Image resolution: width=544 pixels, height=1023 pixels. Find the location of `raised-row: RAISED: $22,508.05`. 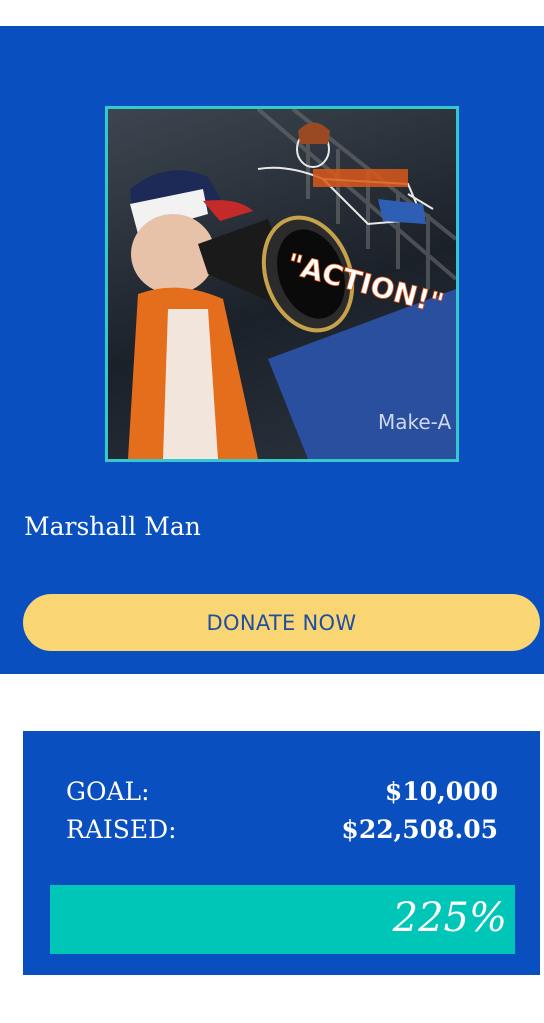

raised-row: RAISED: $22,508.05 is located at coordinates (282, 829).